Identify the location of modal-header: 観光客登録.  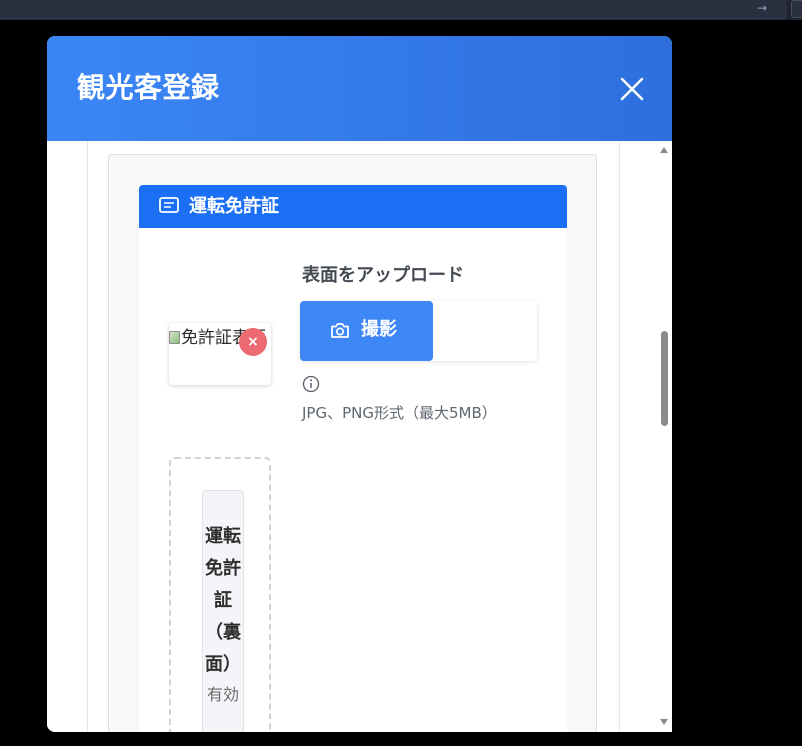
(359, 88).